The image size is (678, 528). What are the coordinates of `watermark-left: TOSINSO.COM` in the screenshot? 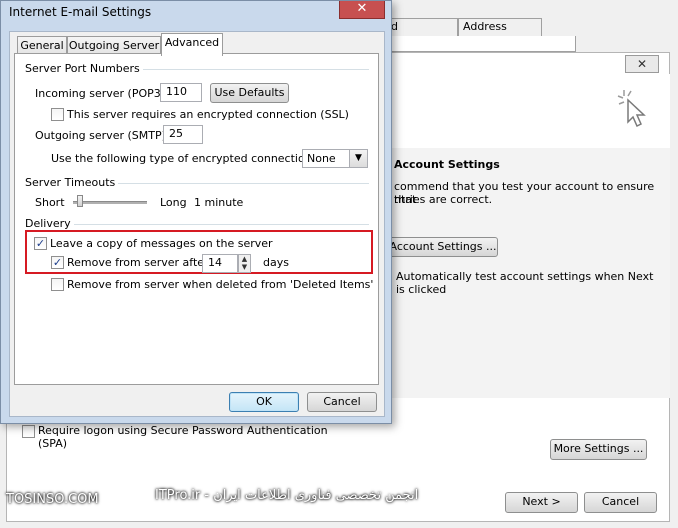 It's located at (52, 499).